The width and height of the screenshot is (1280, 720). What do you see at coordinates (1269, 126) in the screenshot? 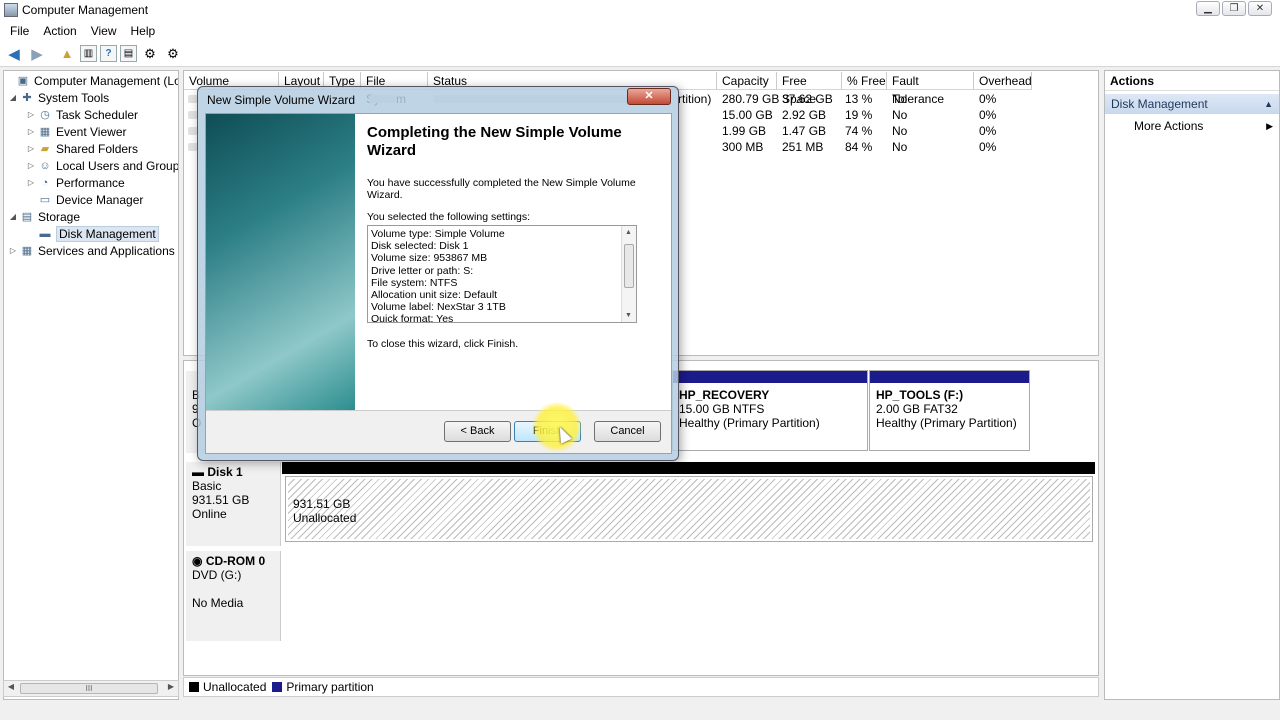
I see `submenu-arrow-icon: ▶` at bounding box center [1269, 126].